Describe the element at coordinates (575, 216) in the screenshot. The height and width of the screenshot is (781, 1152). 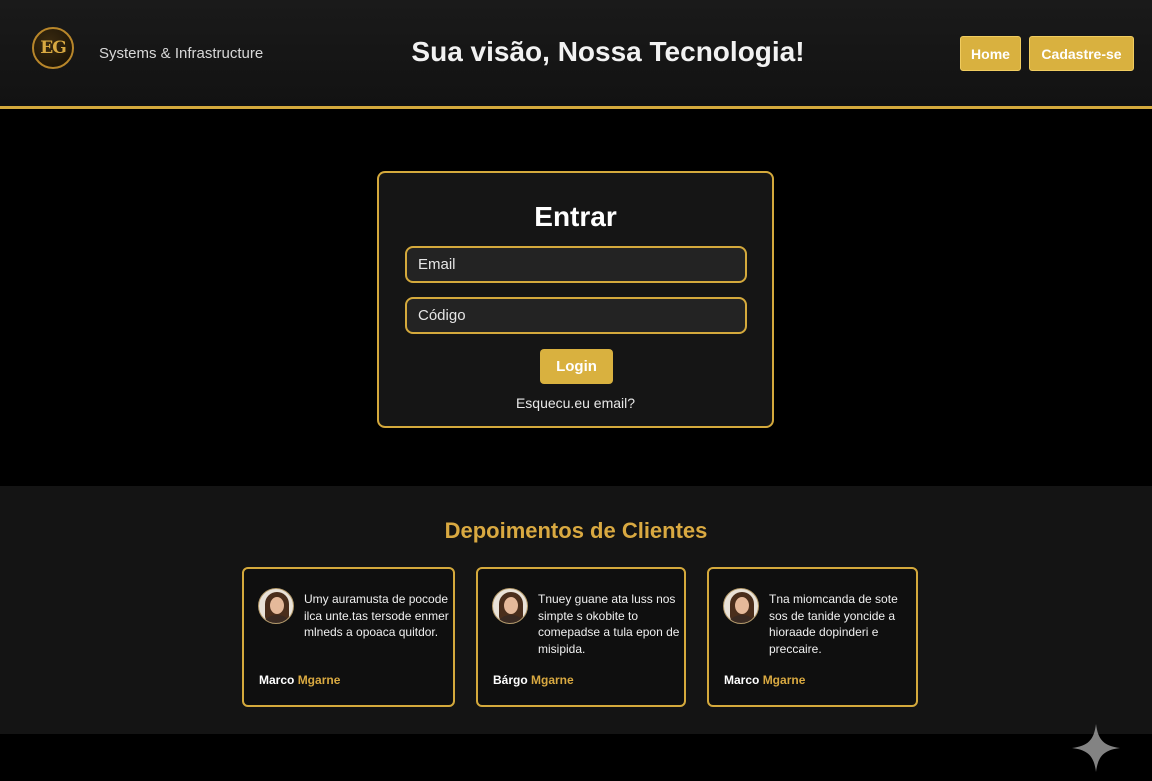
I see `login-title: Entrar` at that location.